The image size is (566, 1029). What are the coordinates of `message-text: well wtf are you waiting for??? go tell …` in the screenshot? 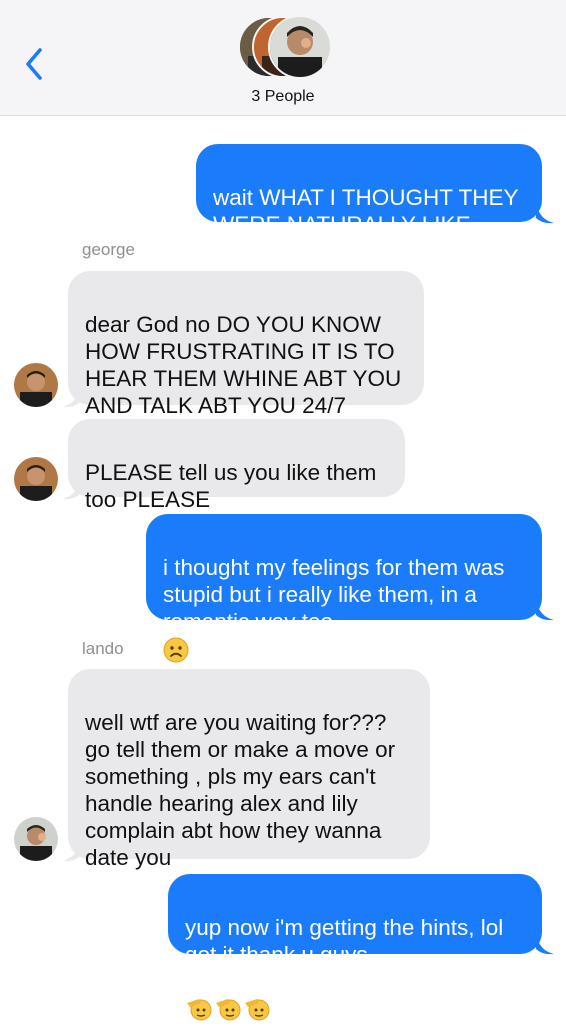 It's located at (240, 790).